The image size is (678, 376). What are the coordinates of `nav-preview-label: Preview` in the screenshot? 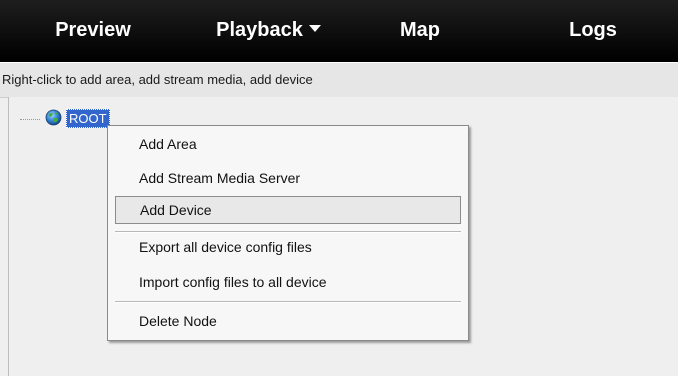 It's located at (93, 30).